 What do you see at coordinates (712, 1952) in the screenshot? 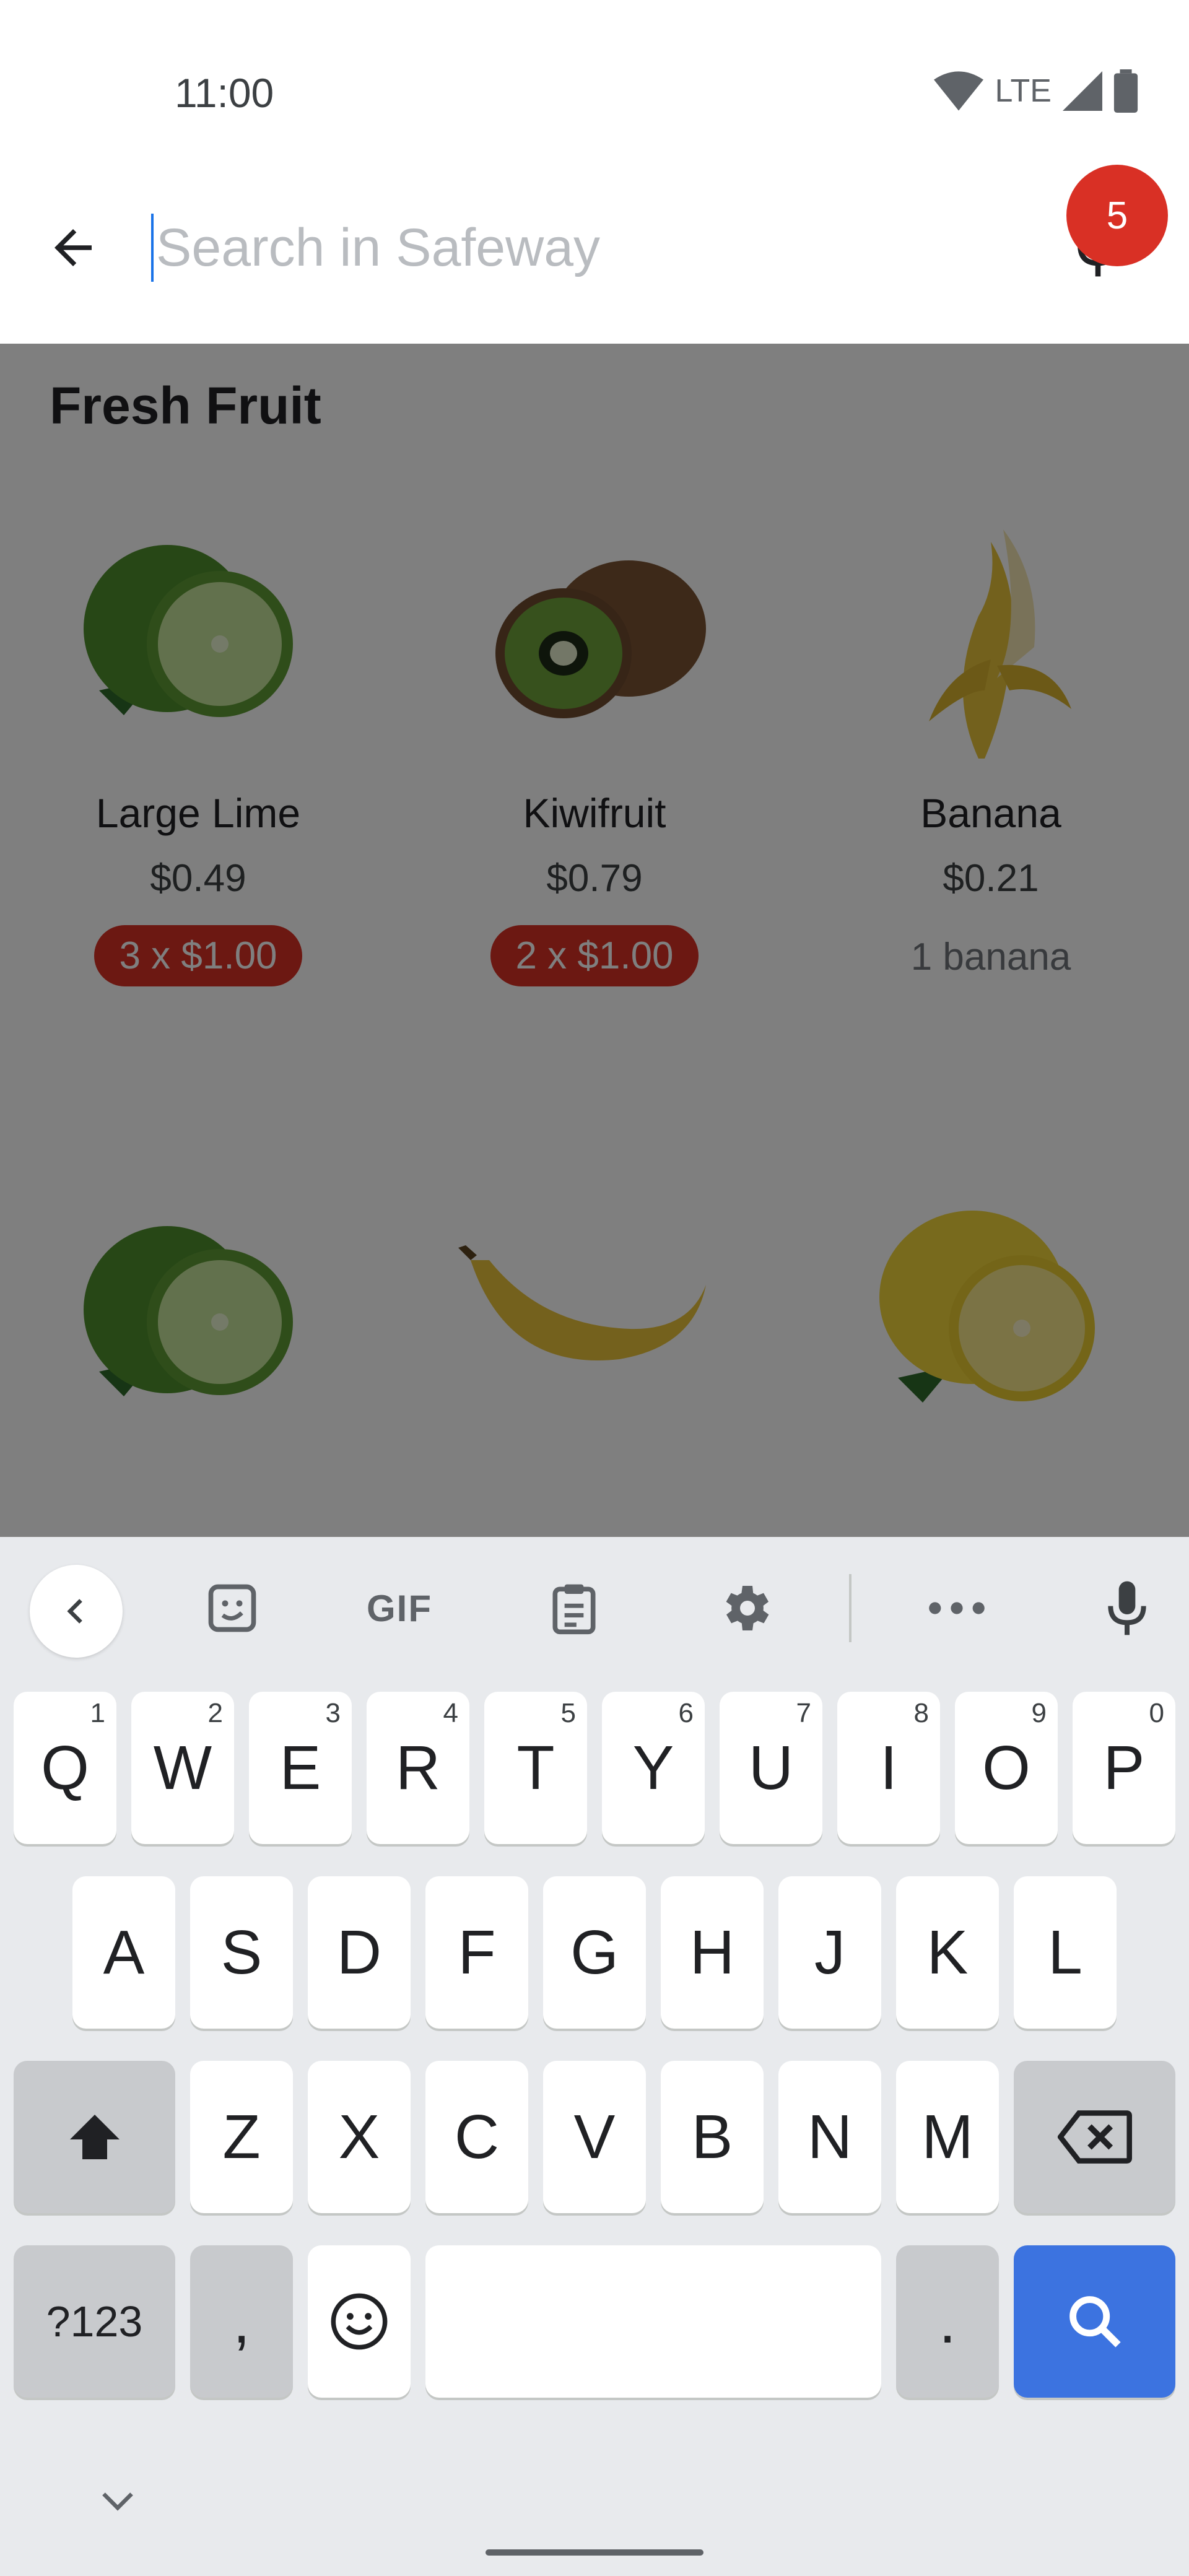
I see `key-h: H` at bounding box center [712, 1952].